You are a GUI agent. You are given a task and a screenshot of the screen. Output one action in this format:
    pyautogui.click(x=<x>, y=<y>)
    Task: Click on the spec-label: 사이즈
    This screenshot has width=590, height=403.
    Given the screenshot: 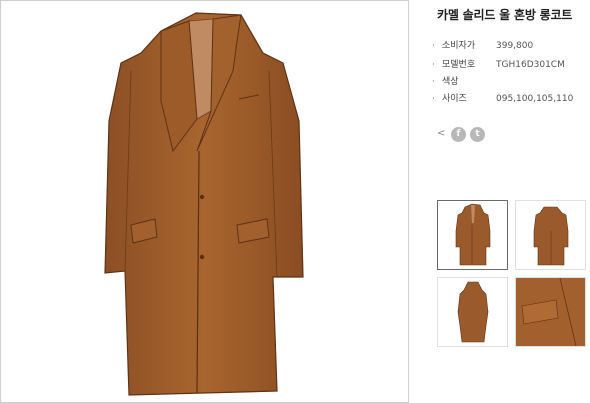 What is the action you would take?
    pyautogui.click(x=454, y=99)
    